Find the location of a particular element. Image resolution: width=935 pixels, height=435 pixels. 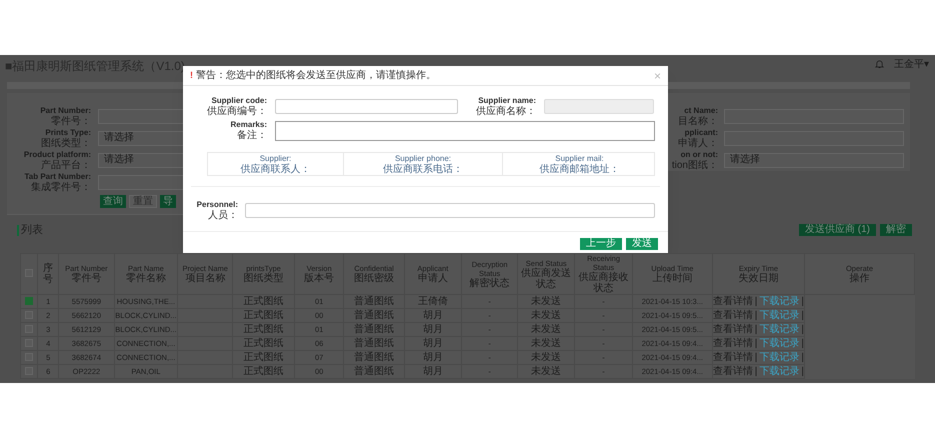

column-header: 供应商接收状态 is located at coordinates (604, 283).